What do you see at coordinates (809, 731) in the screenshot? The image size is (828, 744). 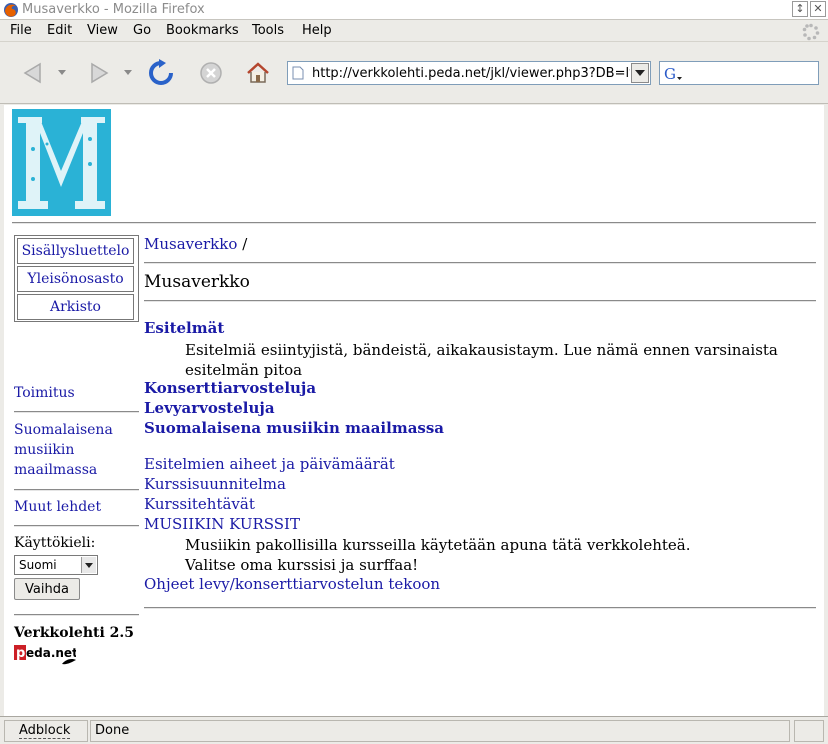 I see `resize-grip` at bounding box center [809, 731].